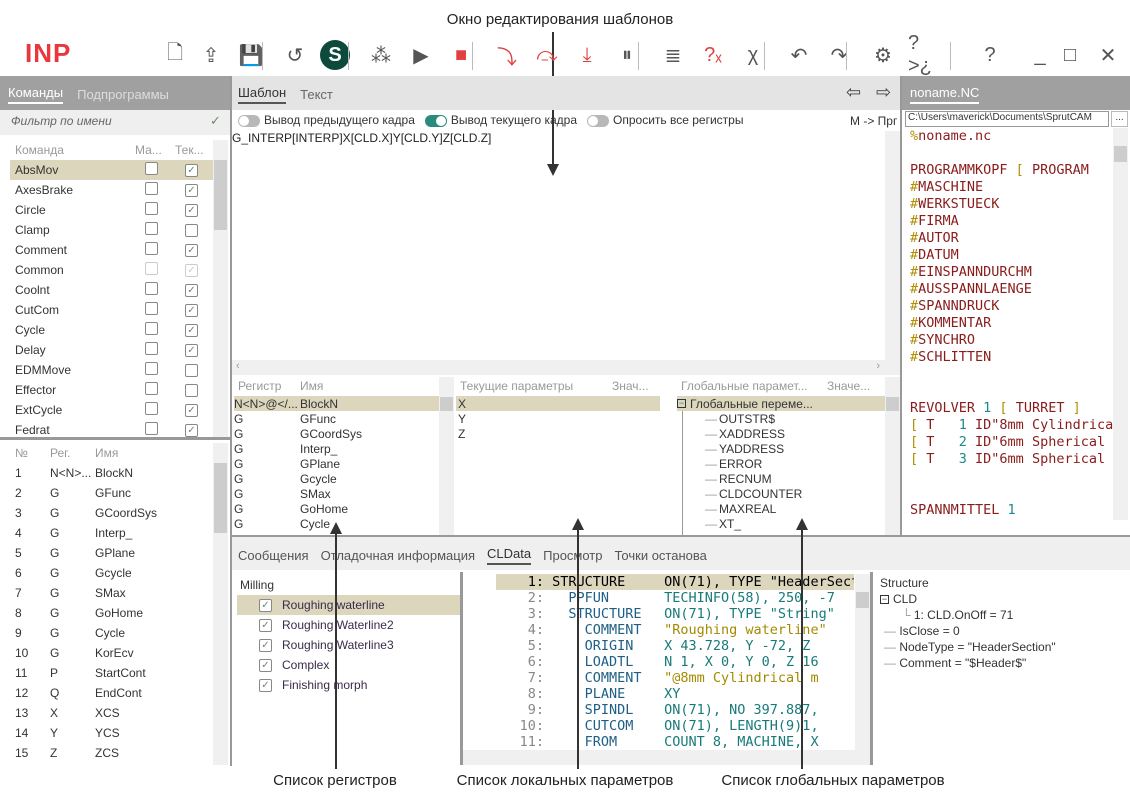  Describe the element at coordinates (220, 288) in the screenshot. I see `commands-scrollbar` at that location.